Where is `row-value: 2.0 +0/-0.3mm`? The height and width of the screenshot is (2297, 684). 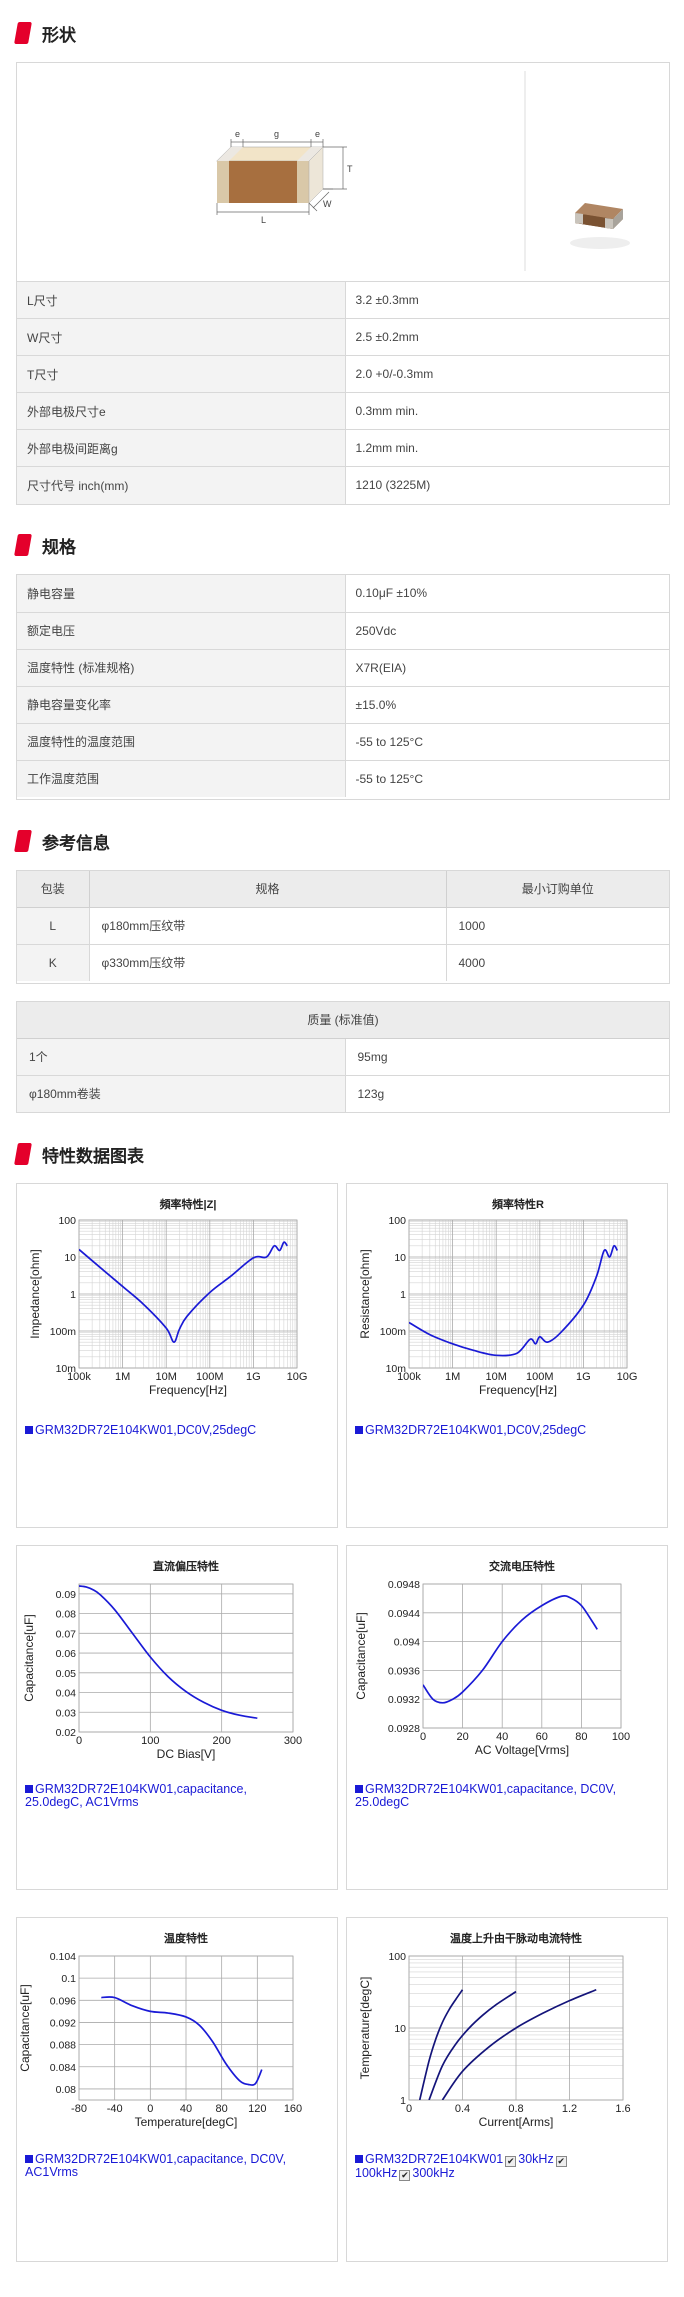
row-value: 2.0 +0/-0.3mm is located at coordinates (507, 374).